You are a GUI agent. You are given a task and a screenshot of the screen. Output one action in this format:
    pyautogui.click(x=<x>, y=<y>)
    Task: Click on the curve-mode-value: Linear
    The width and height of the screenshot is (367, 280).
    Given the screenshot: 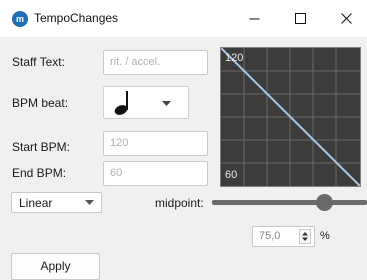 What is the action you would take?
    pyautogui.click(x=36, y=203)
    